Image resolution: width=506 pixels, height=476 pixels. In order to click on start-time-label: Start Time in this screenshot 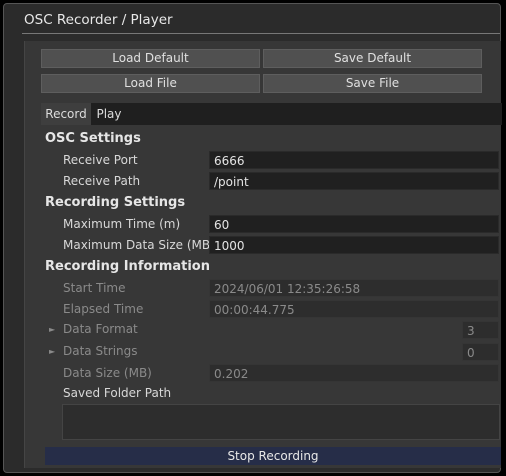, I will do `click(94, 288)`.